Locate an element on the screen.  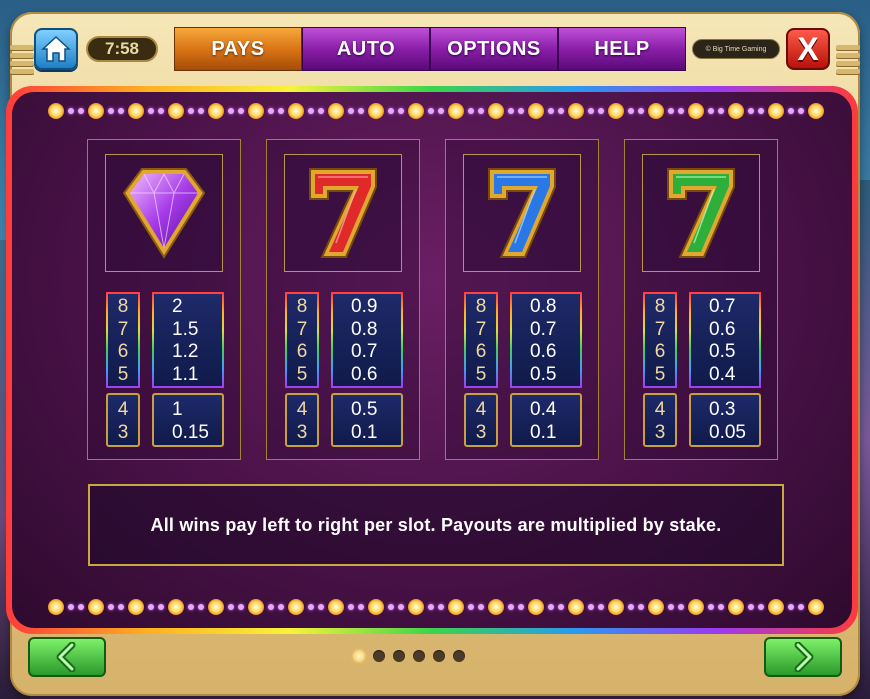
green-seven-icon is located at coordinates (701, 213).